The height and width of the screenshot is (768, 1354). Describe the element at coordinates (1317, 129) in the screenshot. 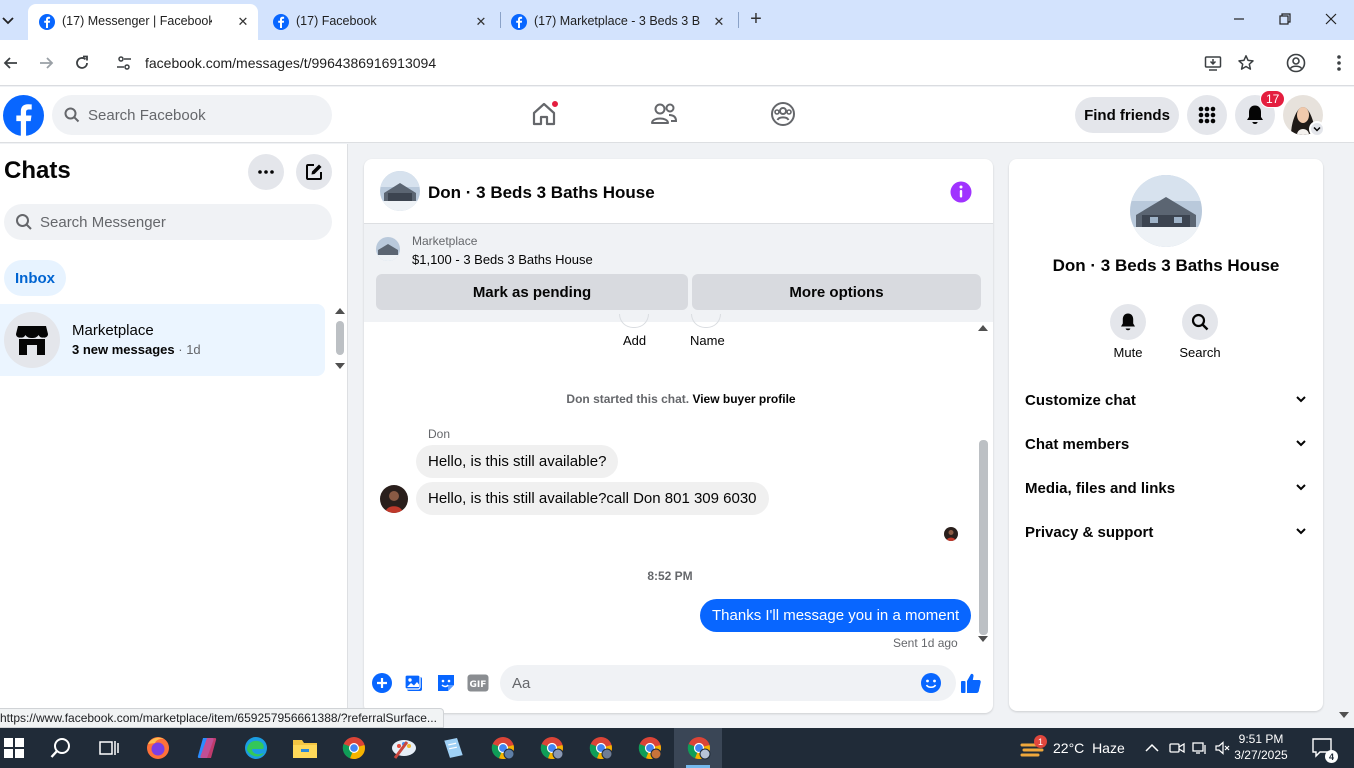

I see `account-chevron-icon` at that location.